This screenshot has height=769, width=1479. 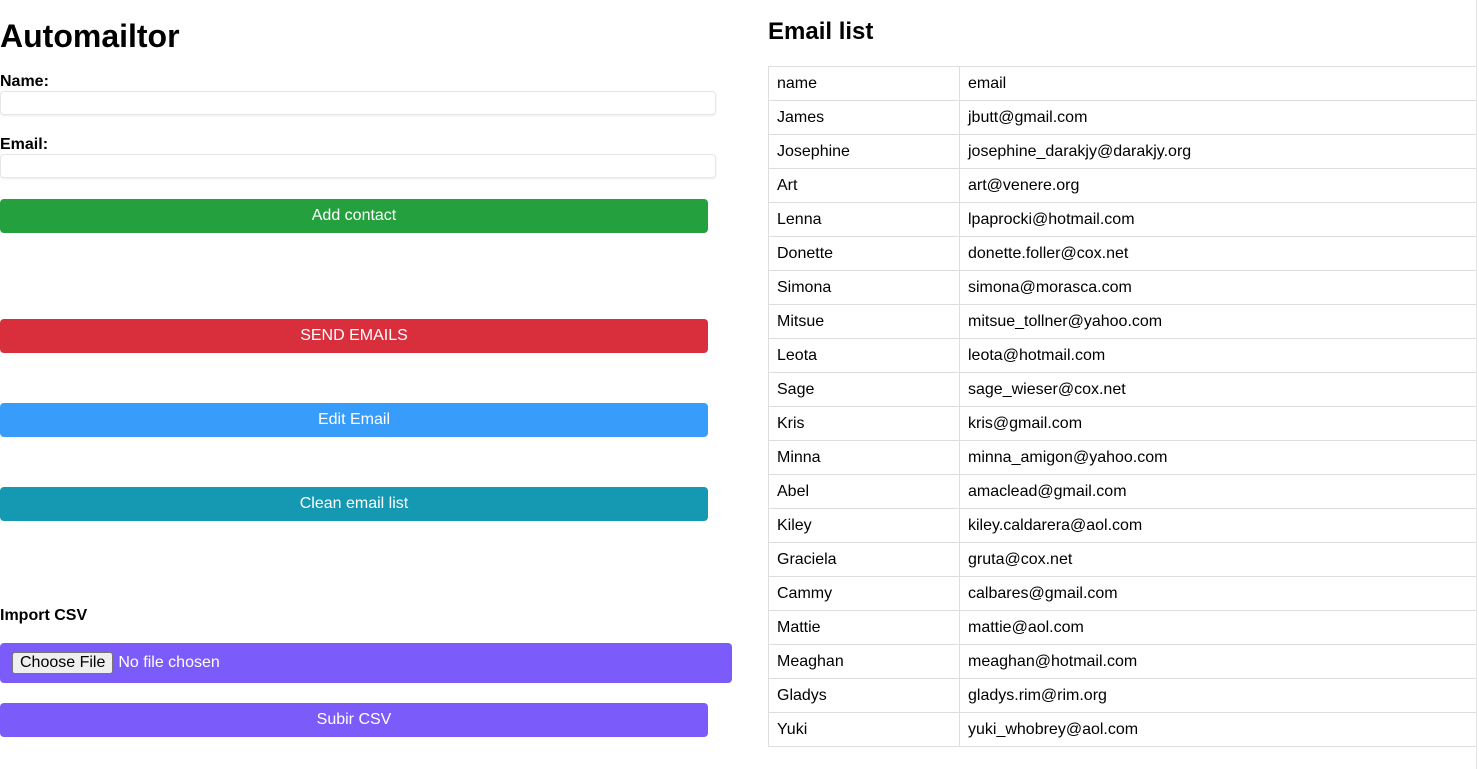 What do you see at coordinates (358, 103) in the screenshot?
I see `name-input` at bounding box center [358, 103].